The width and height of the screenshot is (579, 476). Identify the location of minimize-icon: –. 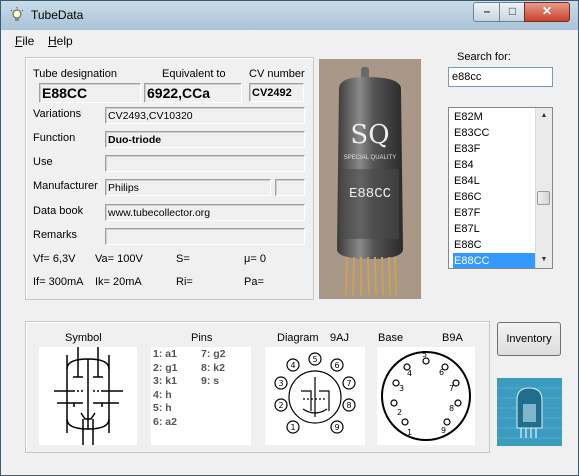
(487, 11).